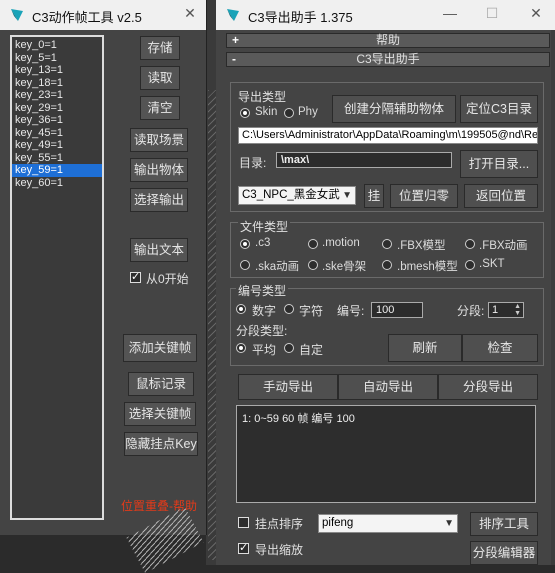 This screenshot has height=573, width=555. Describe the element at coordinates (57, 145) in the screenshot. I see `key-list-item: key_49=1` at that location.